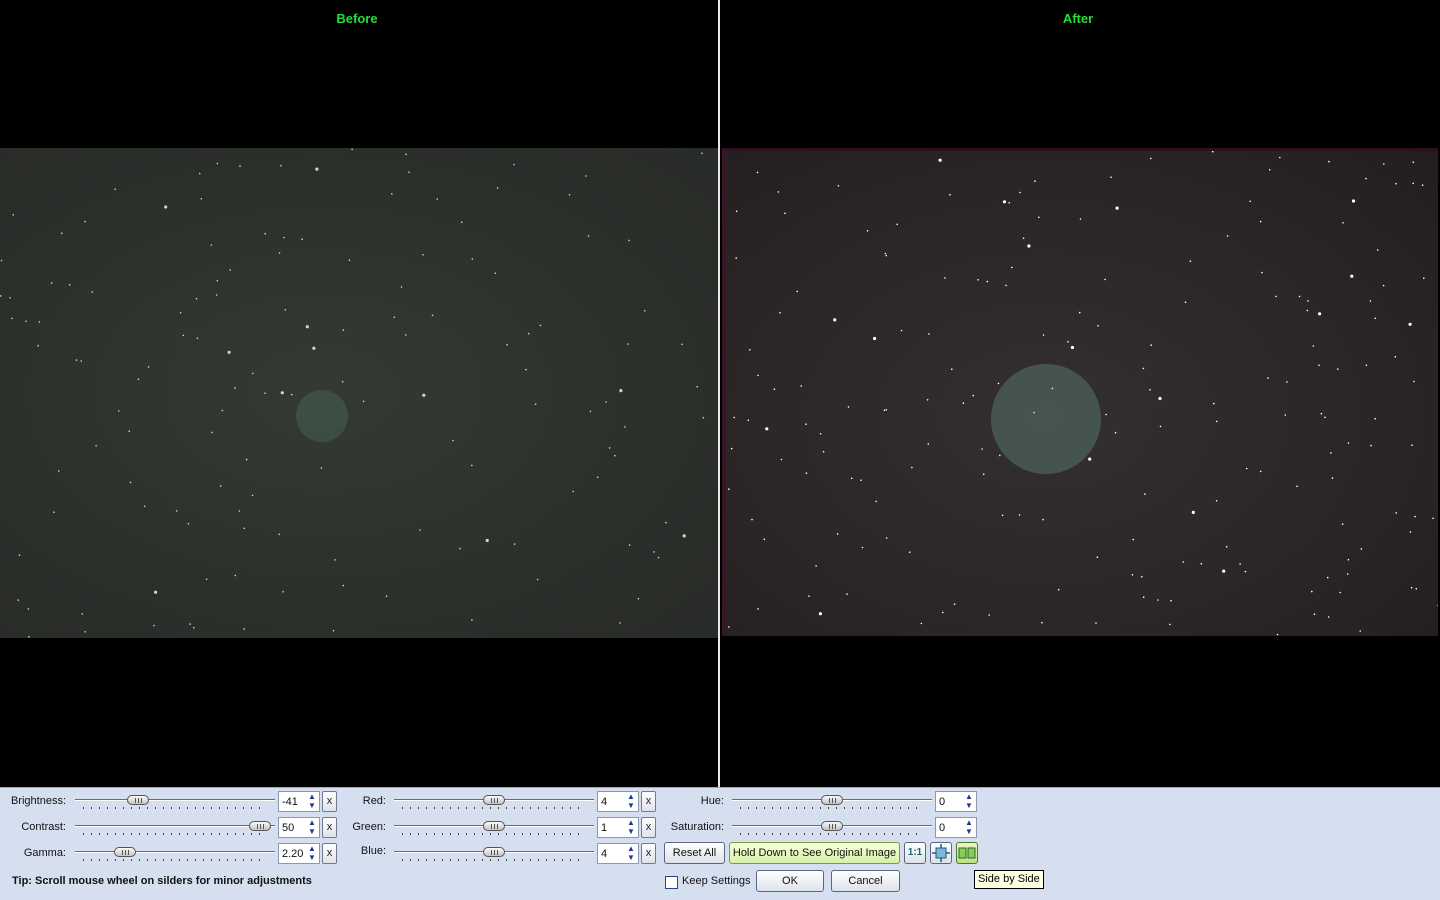  Describe the element at coordinates (671, 882) in the screenshot. I see `keep-settings-checkbox` at that location.